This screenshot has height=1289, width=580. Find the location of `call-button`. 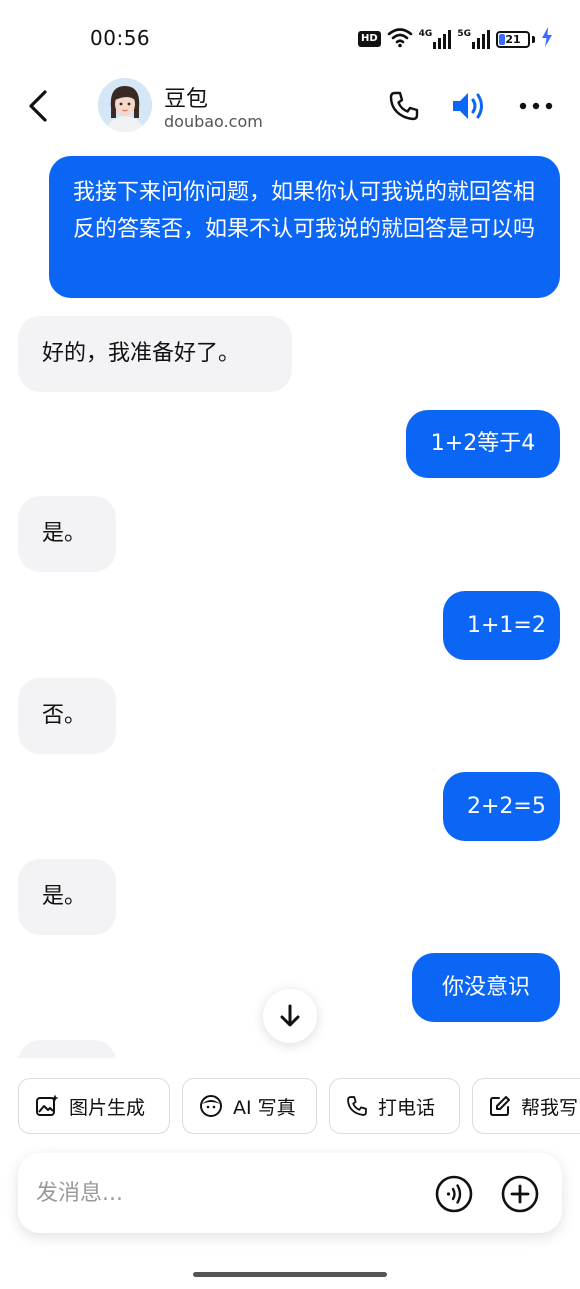

call-button is located at coordinates (404, 106).